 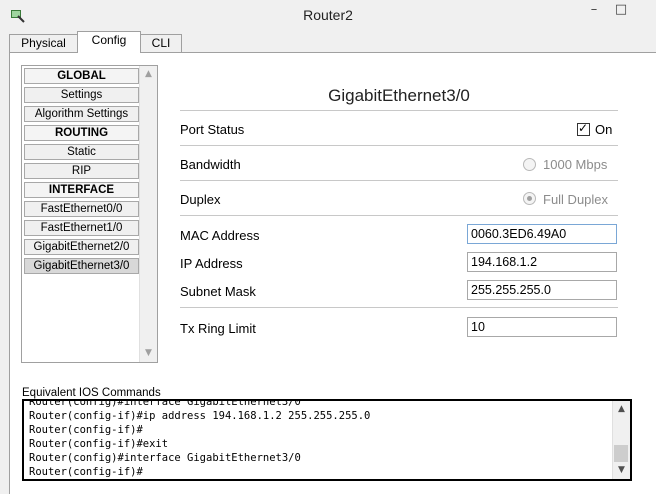 I want to click on subnet-mask-label: Subnet Mask, so click(x=218, y=291).